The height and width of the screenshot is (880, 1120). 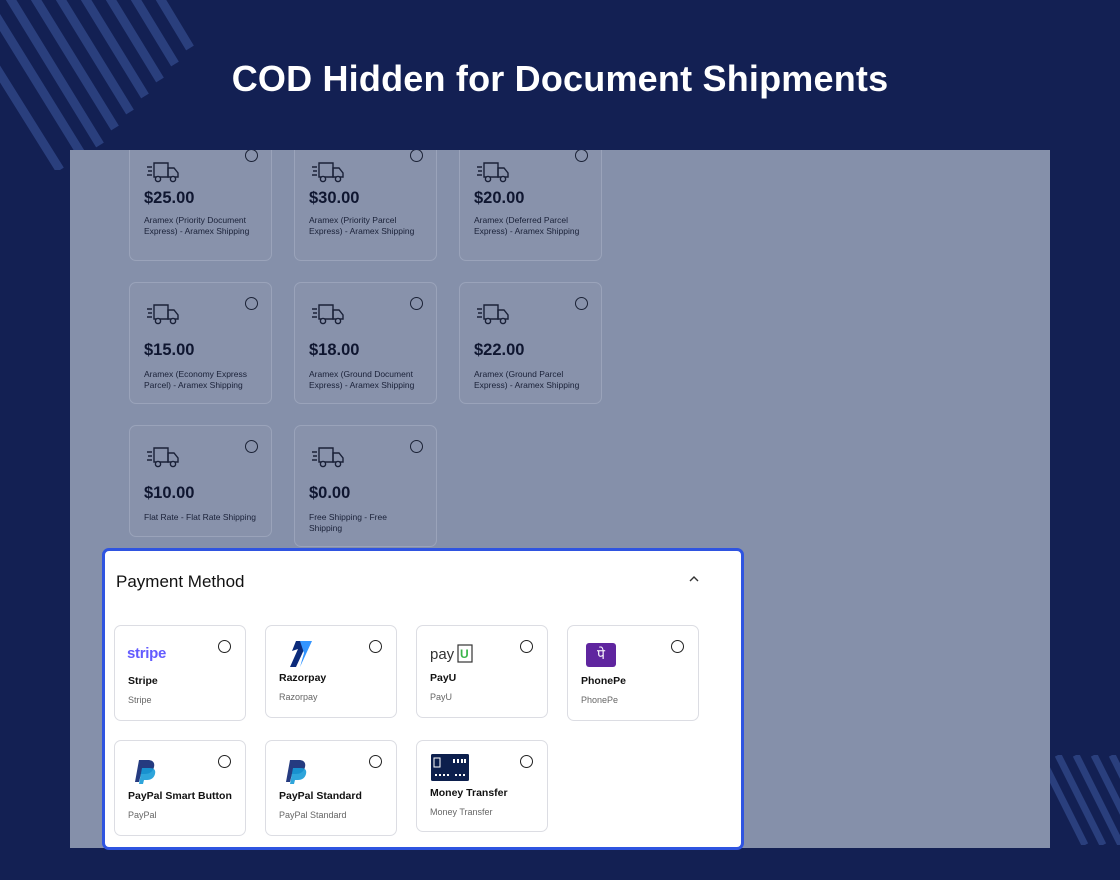 I want to click on payment-subtitle: PhonePe, so click(x=600, y=700).